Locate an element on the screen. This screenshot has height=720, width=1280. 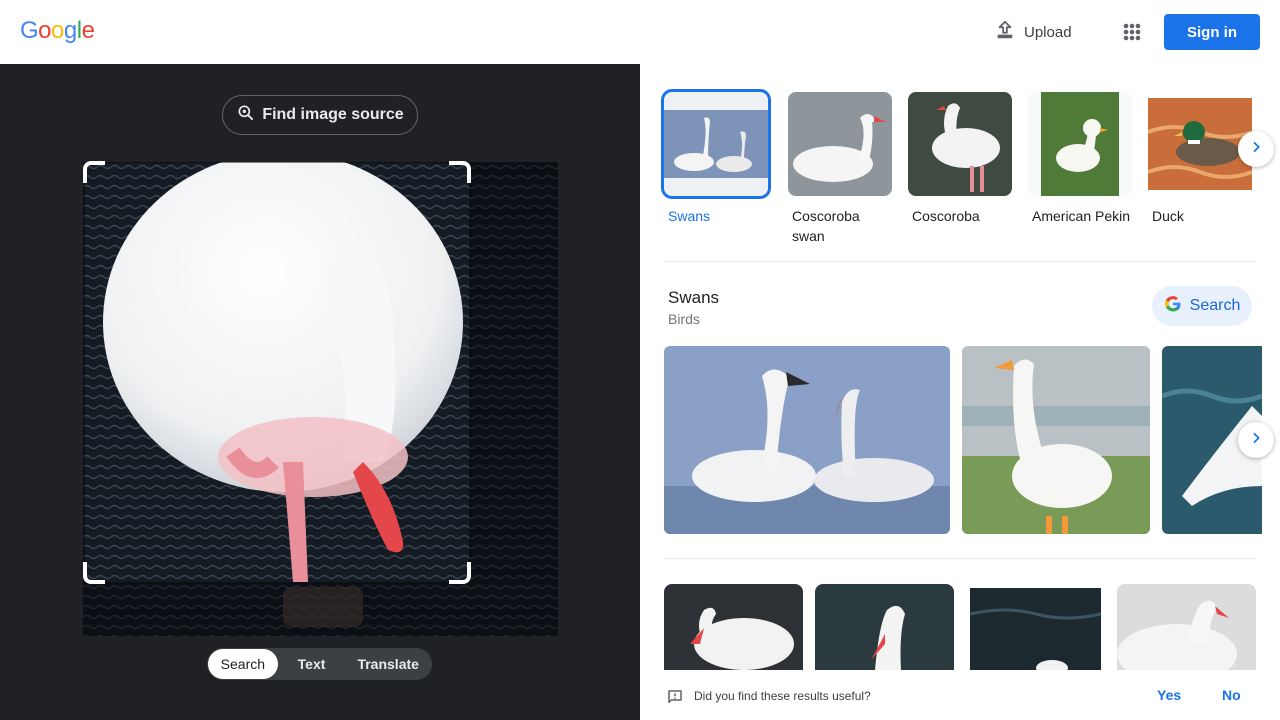
entity-subtitle: Birds is located at coordinates (684, 319).